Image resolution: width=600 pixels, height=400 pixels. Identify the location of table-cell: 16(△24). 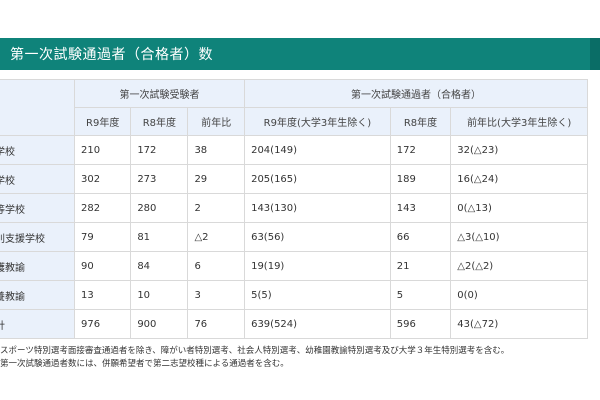
(519, 179).